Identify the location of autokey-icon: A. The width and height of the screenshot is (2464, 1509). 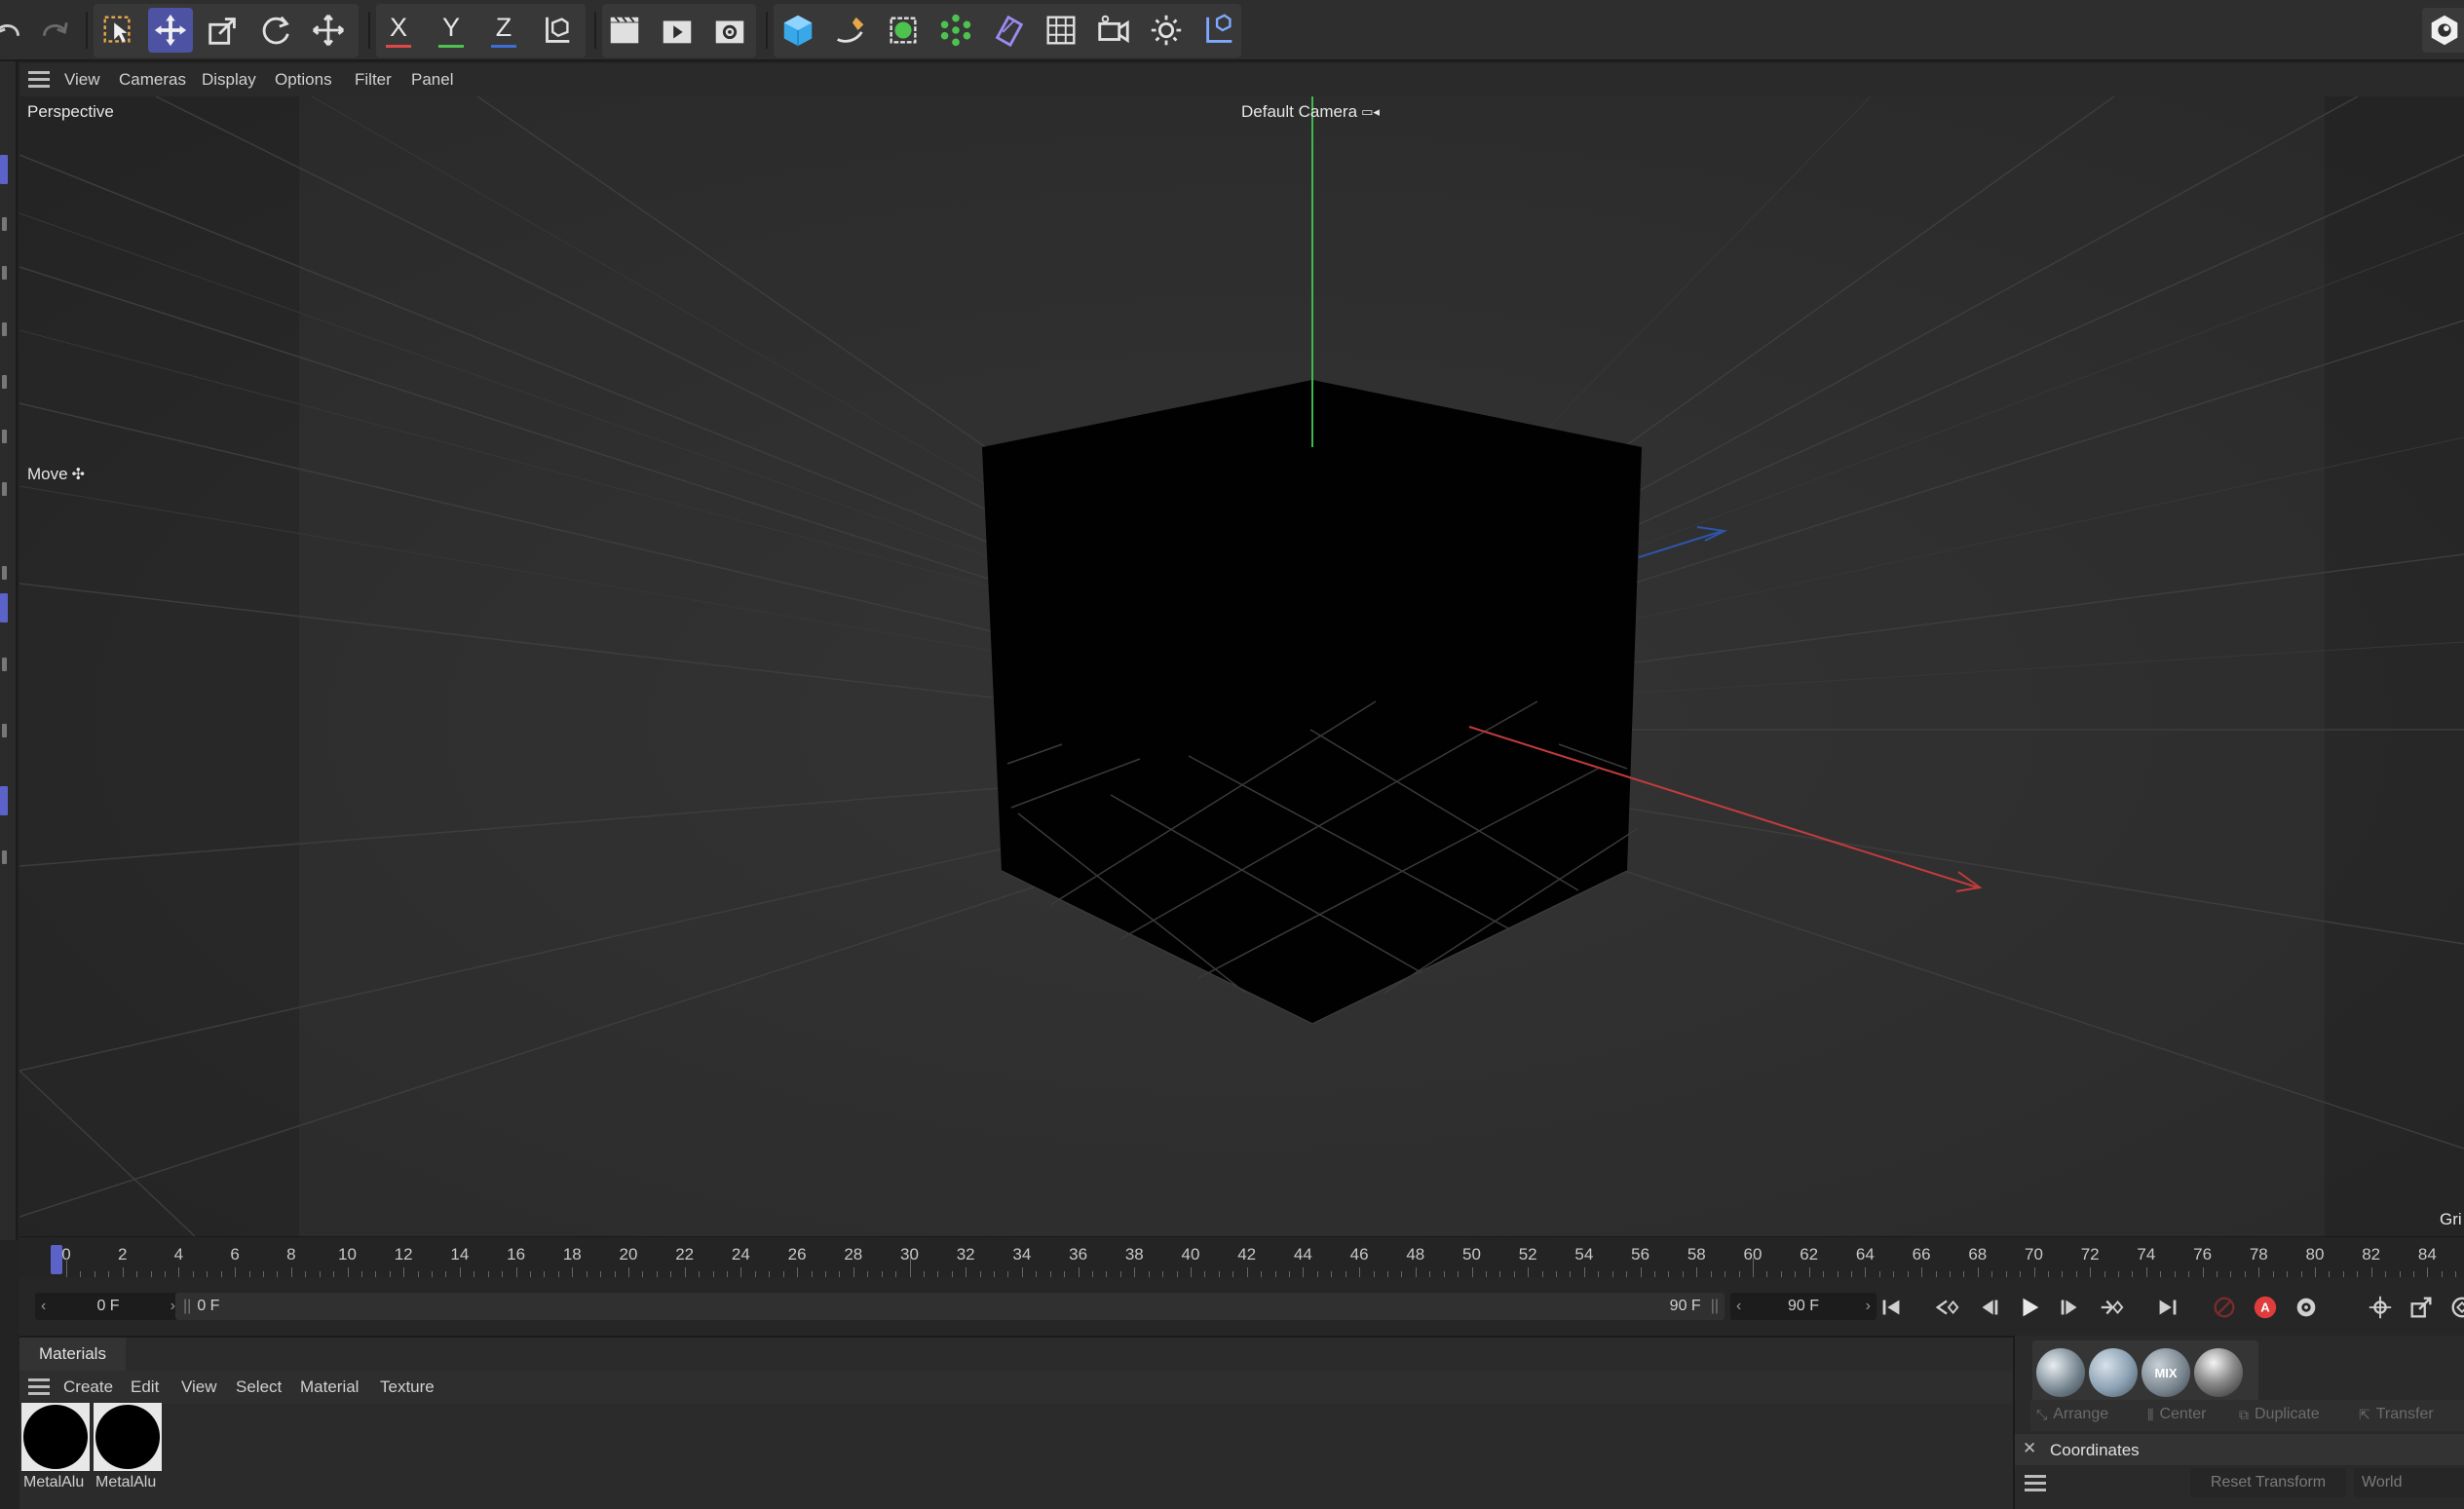
(2265, 1307).